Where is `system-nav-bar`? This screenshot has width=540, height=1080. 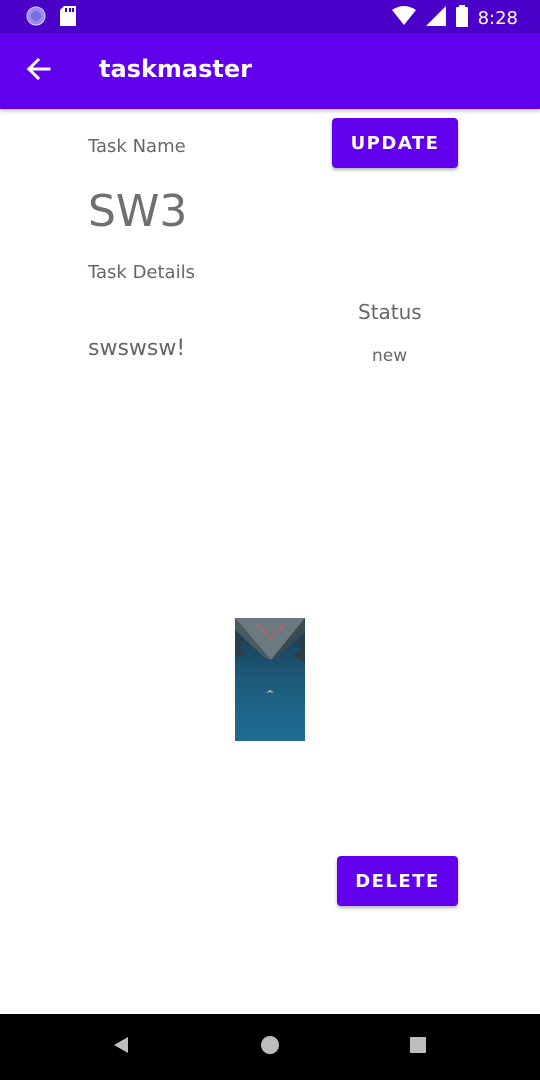
system-nav-bar is located at coordinates (270, 1047).